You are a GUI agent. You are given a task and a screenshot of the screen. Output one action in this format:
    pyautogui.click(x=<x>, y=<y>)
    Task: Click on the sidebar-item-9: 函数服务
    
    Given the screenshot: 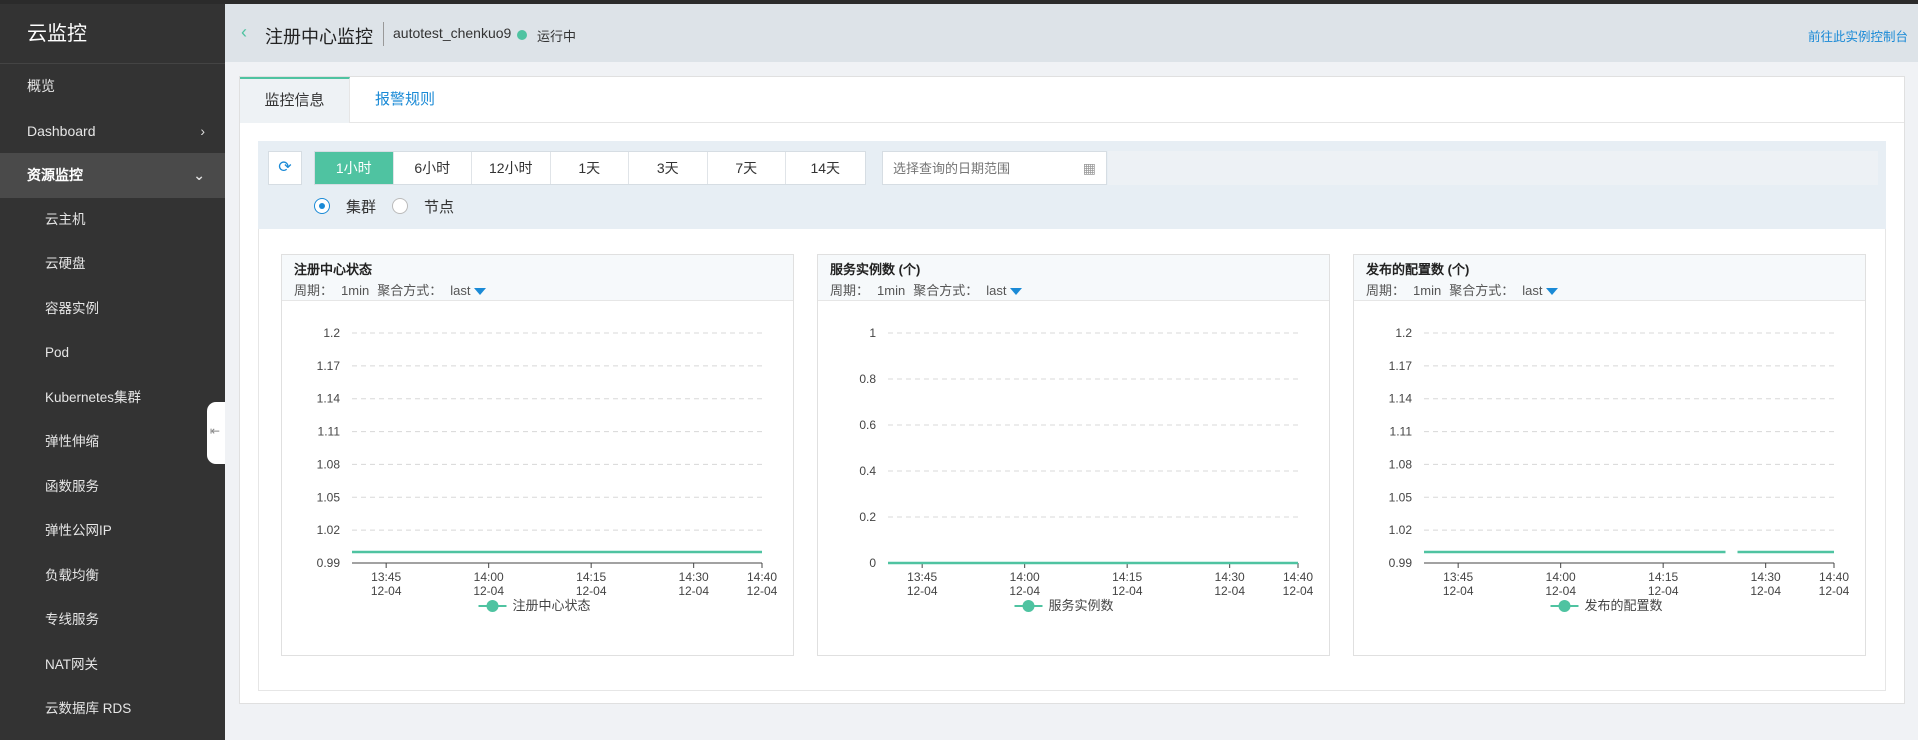 What is the action you would take?
    pyautogui.click(x=112, y=487)
    